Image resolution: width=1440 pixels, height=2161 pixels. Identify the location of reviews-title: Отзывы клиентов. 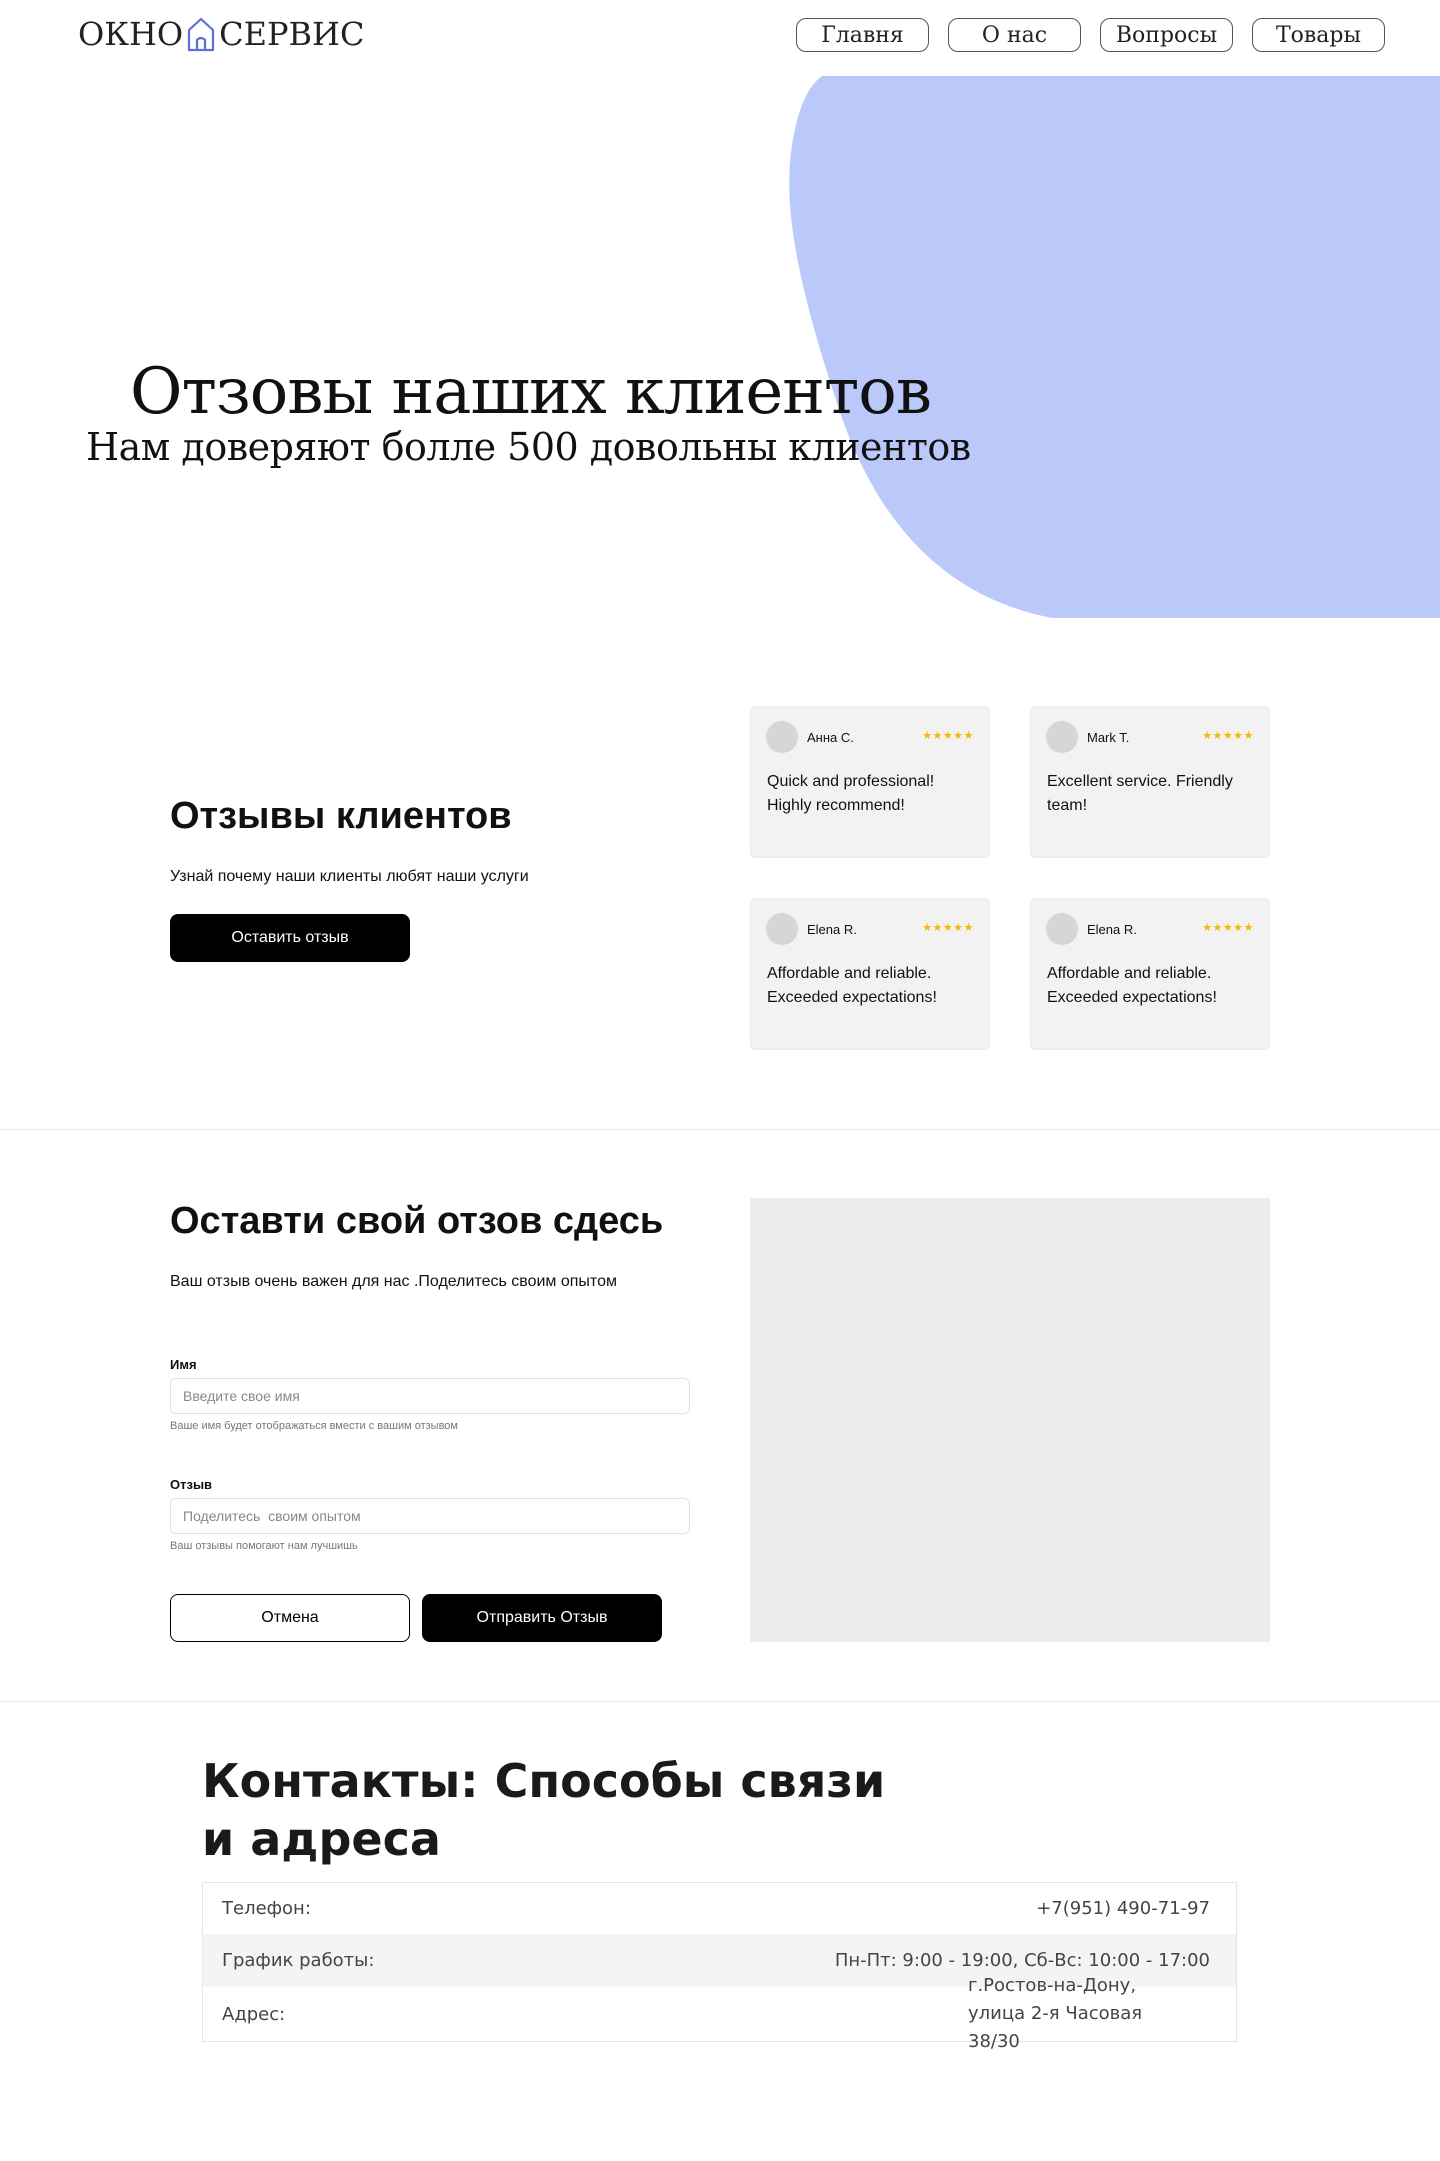
(341, 816).